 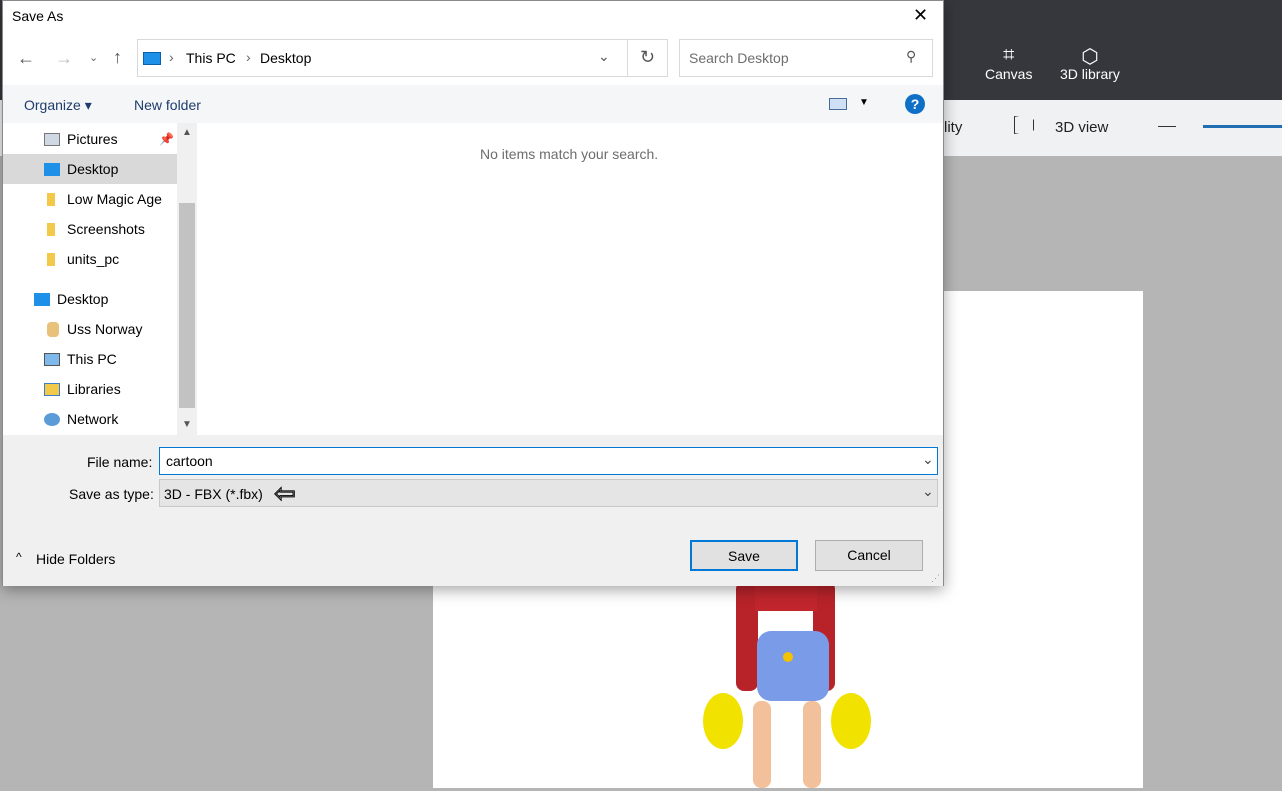 I want to click on forward-icon: →, so click(x=64, y=58).